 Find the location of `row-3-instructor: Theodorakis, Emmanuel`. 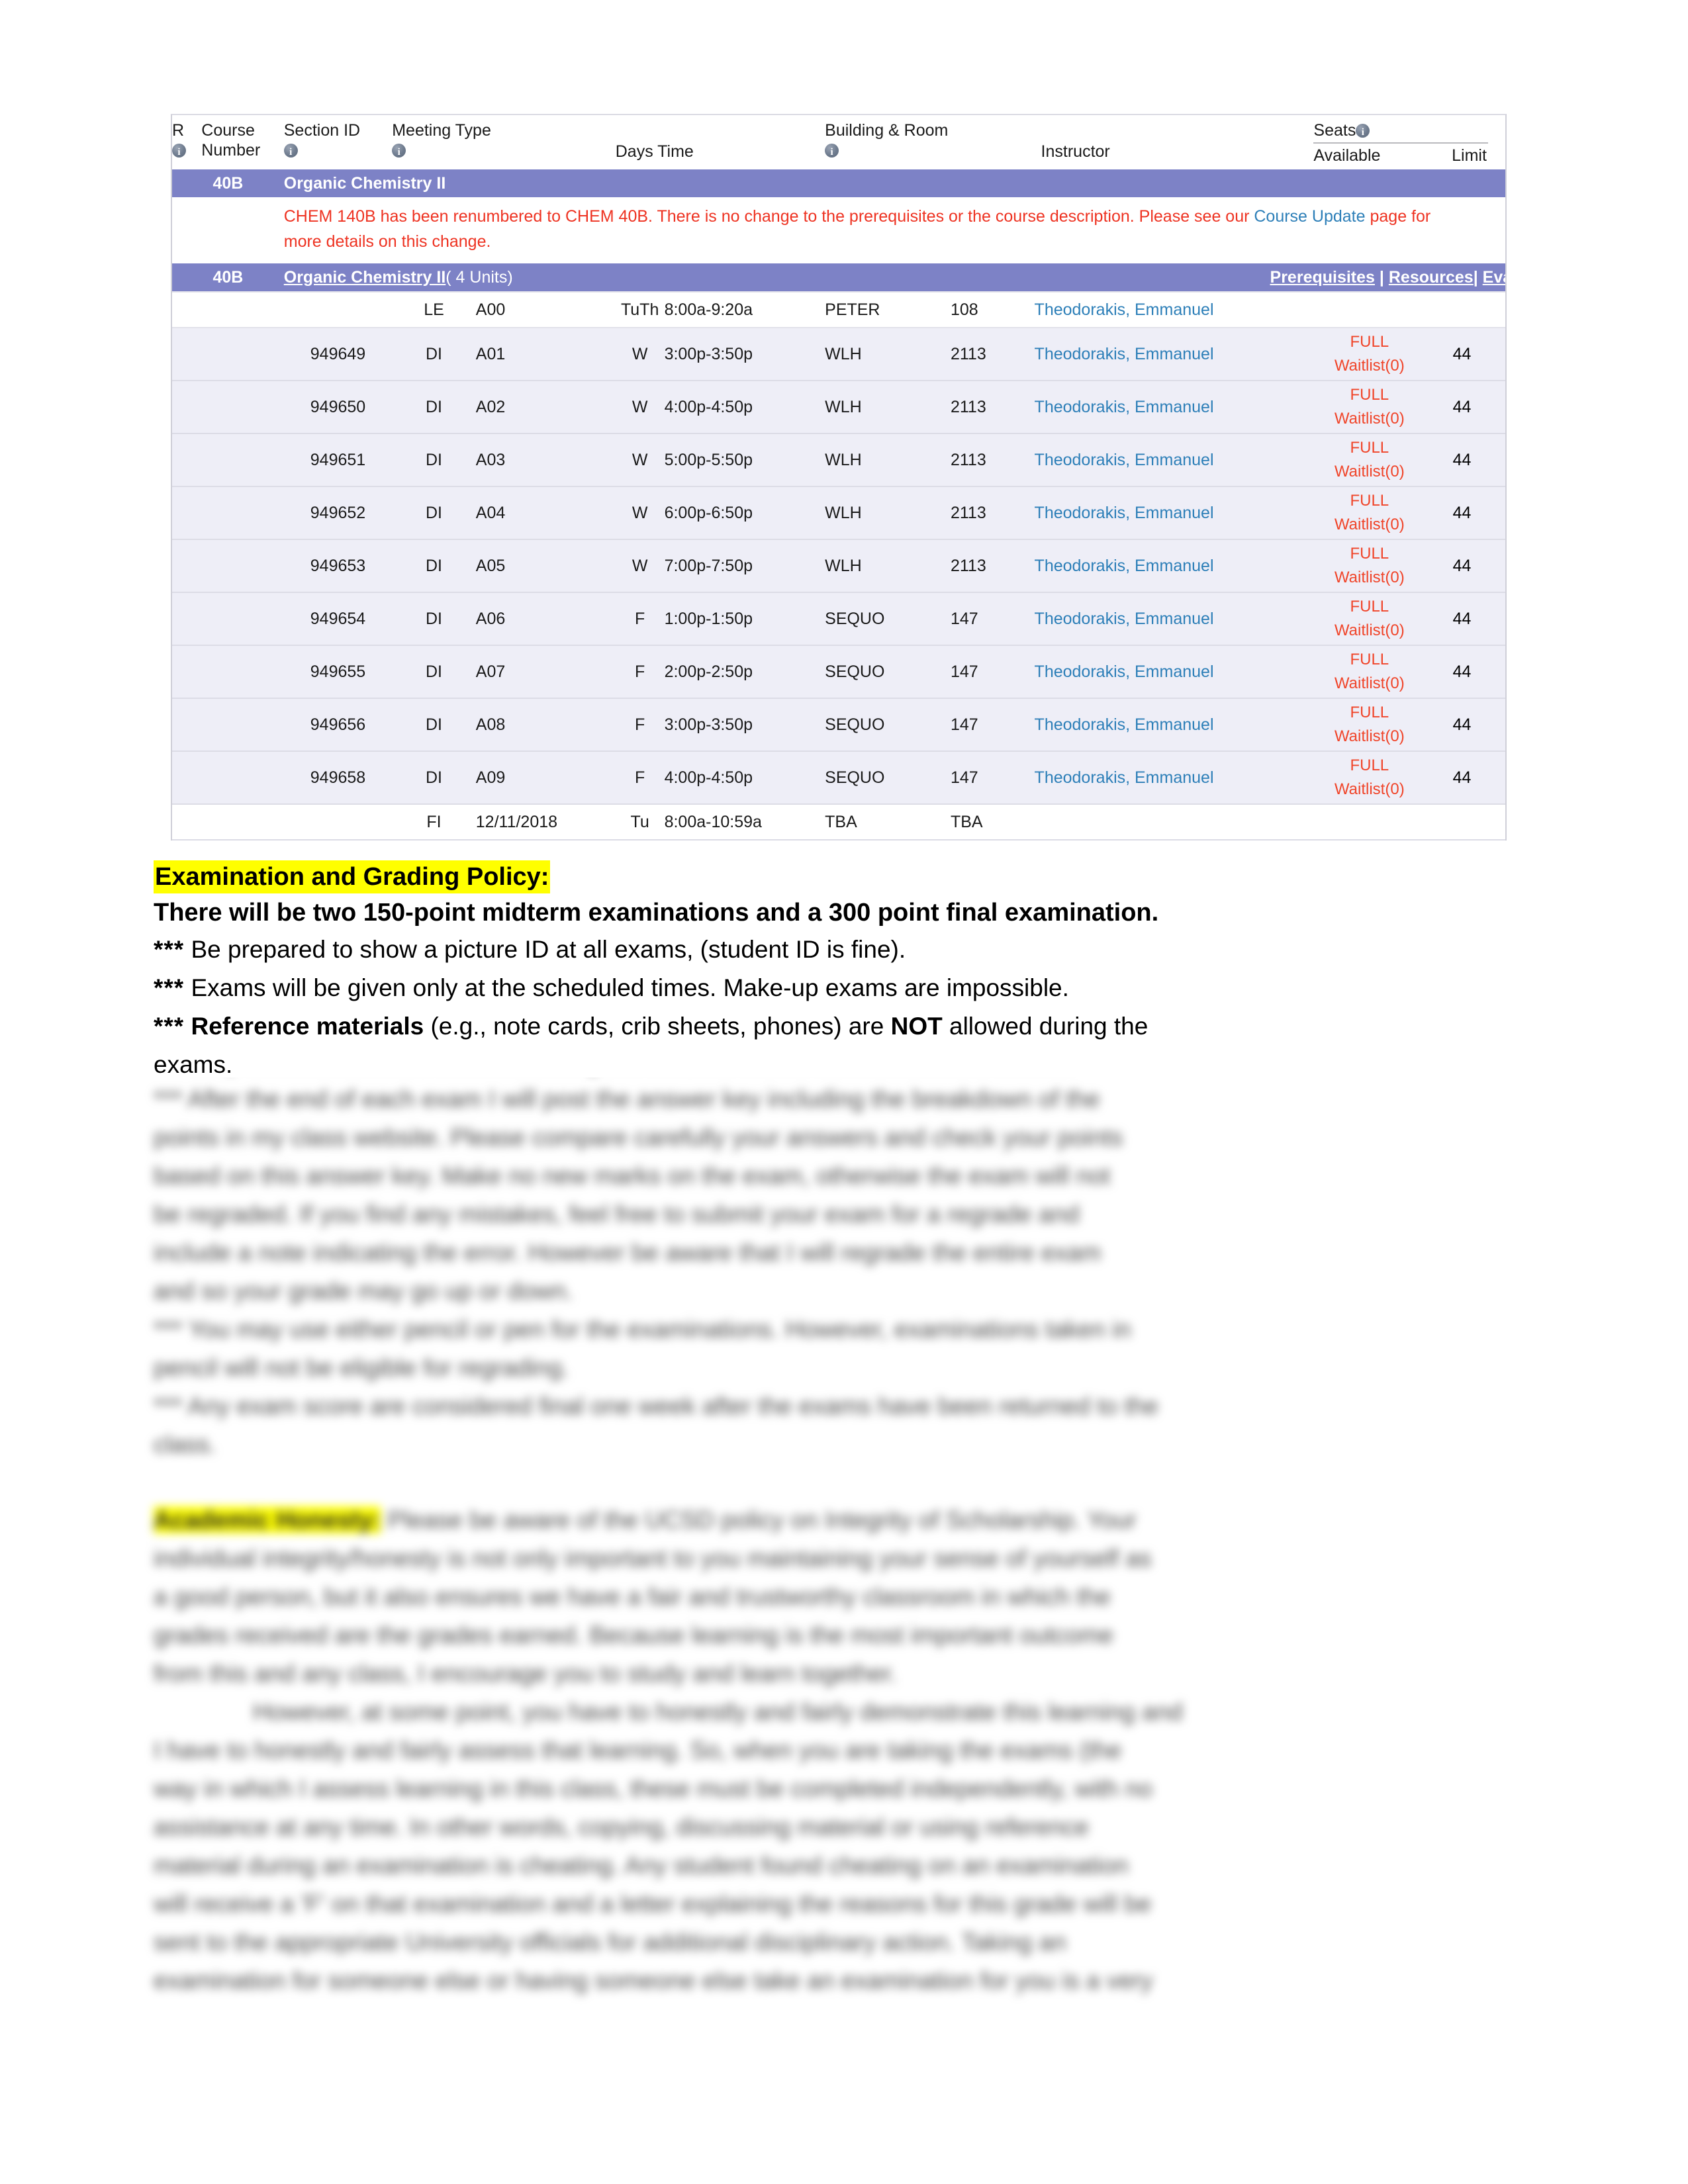

row-3-instructor: Theodorakis, Emmanuel is located at coordinates (1174, 460).